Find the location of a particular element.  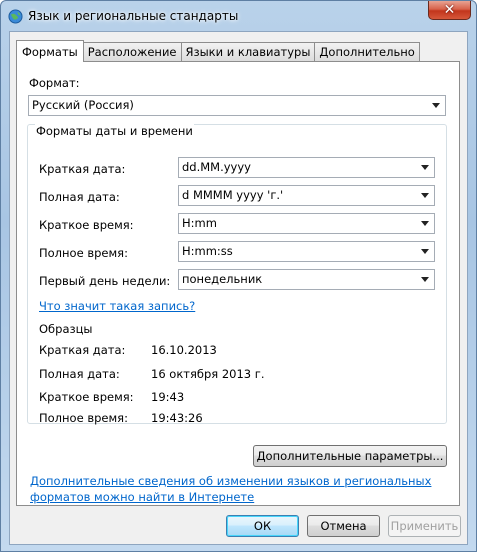

sample-long-time-value: 19:43:26 is located at coordinates (177, 418).